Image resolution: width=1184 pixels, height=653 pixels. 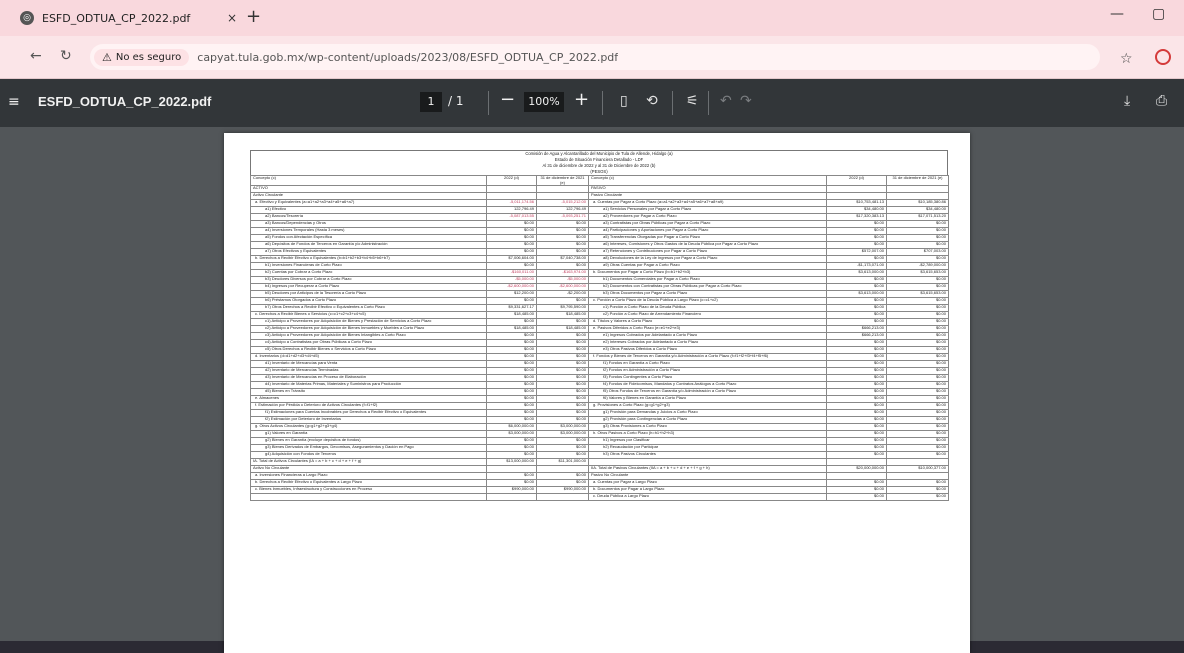 I want to click on reload-icon: ↻, so click(x=66, y=56).